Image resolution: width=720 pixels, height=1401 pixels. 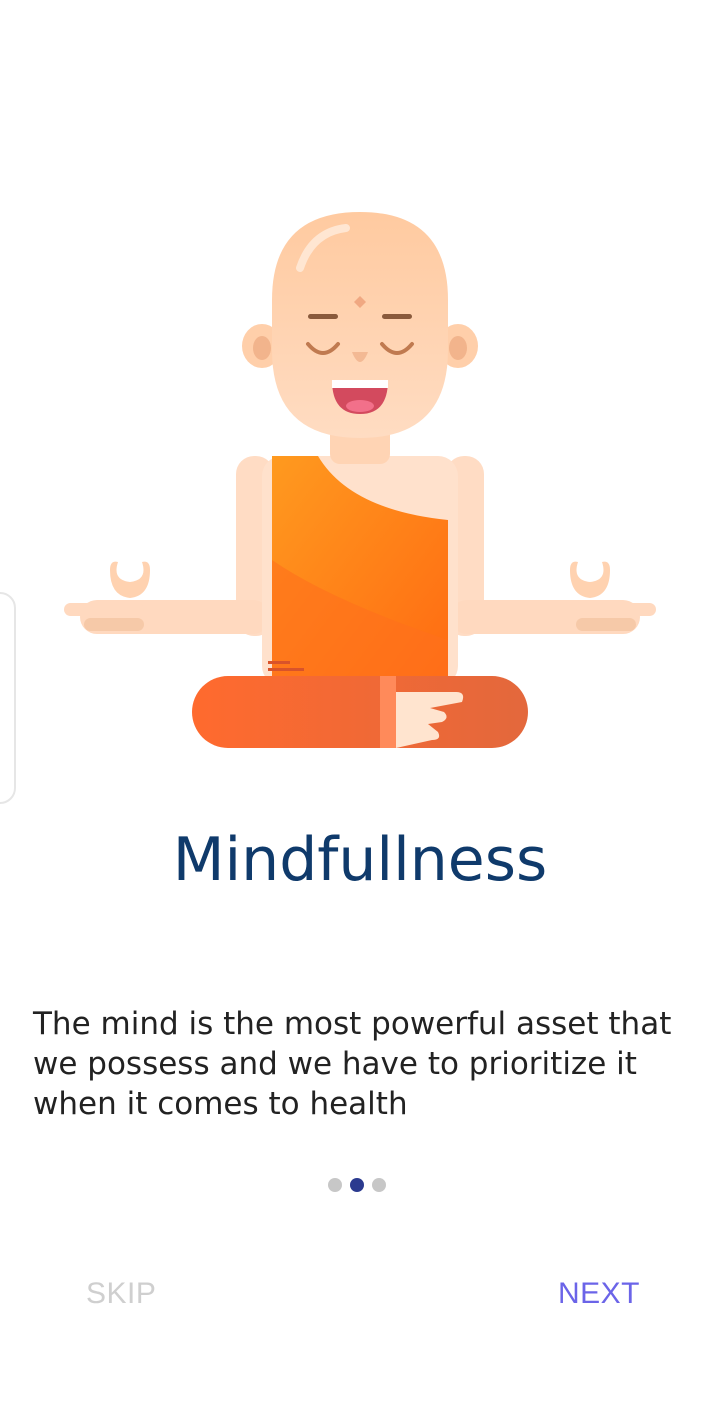 I want to click on next-button: NEXT, so click(x=599, y=1294).